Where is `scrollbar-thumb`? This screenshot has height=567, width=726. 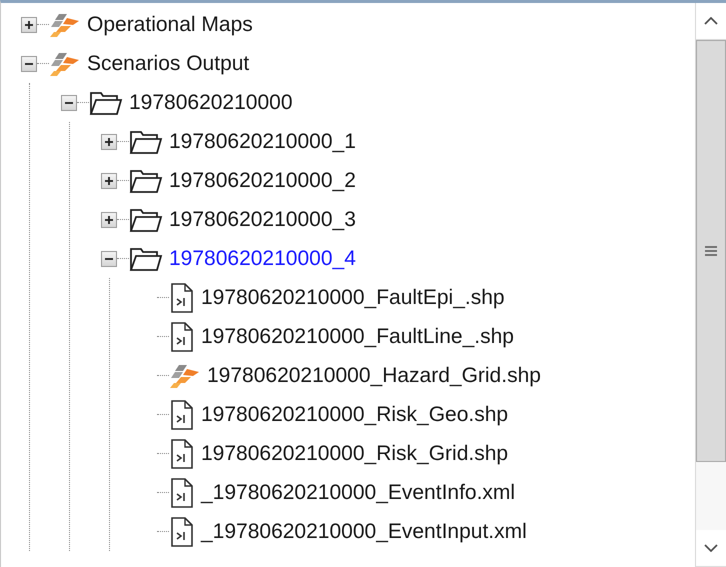
scrollbar-thumb is located at coordinates (711, 251).